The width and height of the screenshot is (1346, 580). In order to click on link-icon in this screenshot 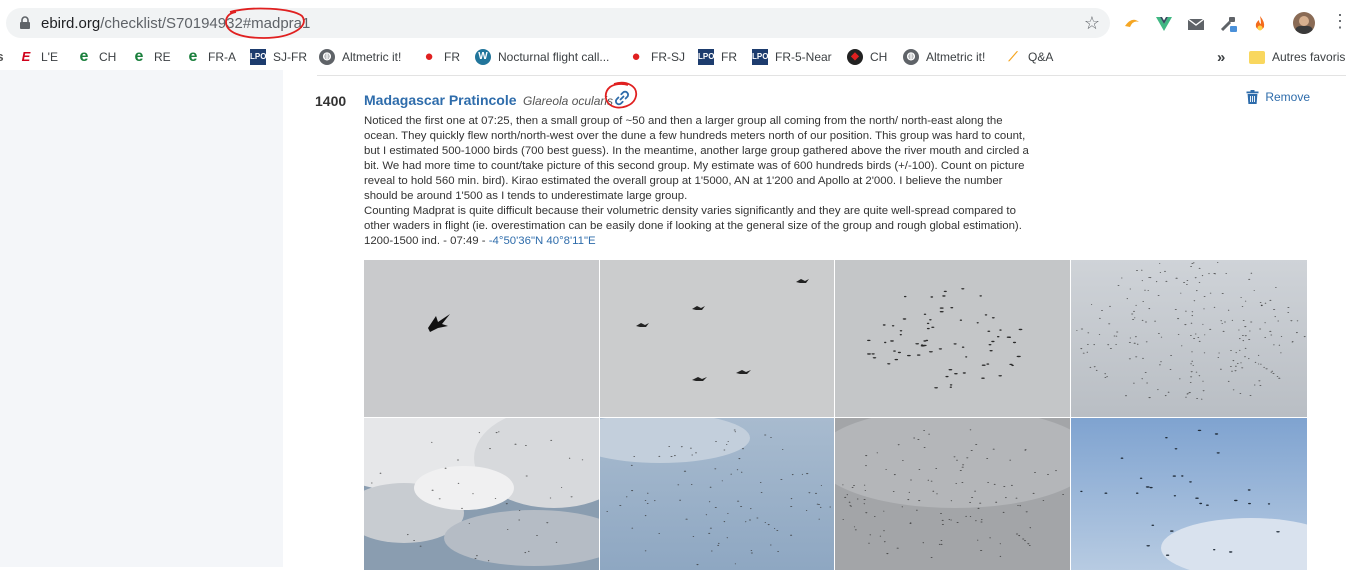, I will do `click(622, 98)`.